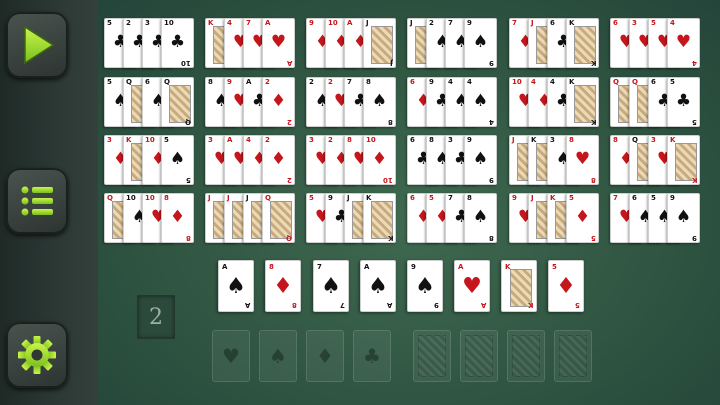 The height and width of the screenshot is (405, 720). I want to click on tableau-pile: 10♥104♦44♣4KK, so click(554, 102).